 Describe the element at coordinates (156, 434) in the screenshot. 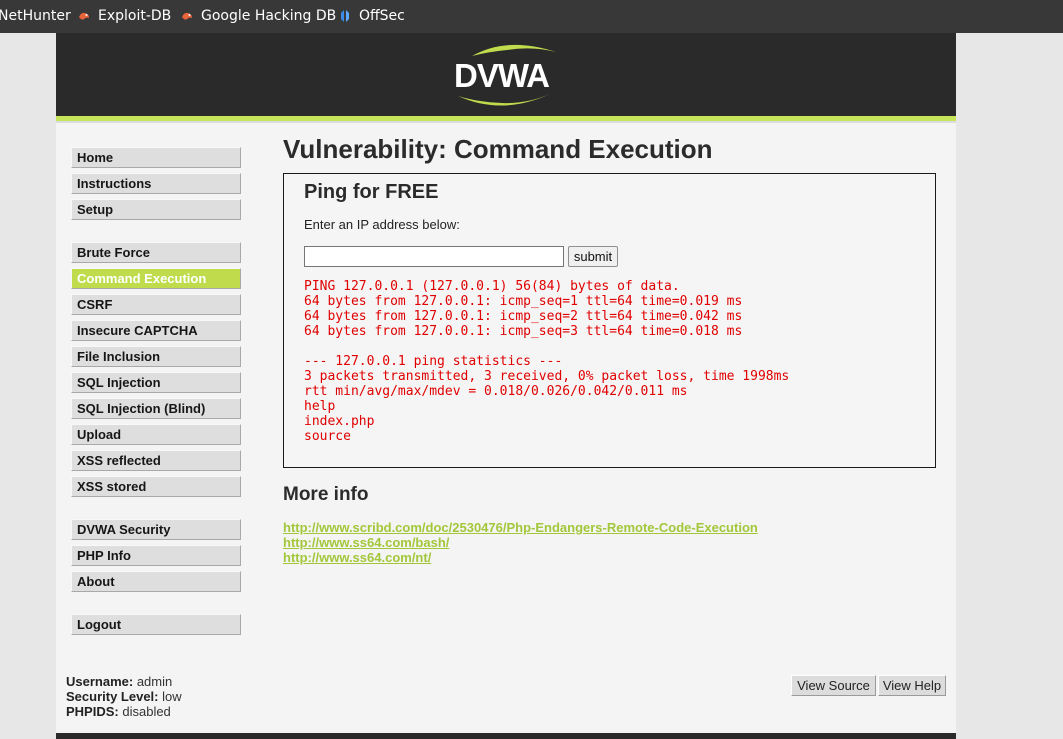

I see `menu-item-upload: Upload` at that location.